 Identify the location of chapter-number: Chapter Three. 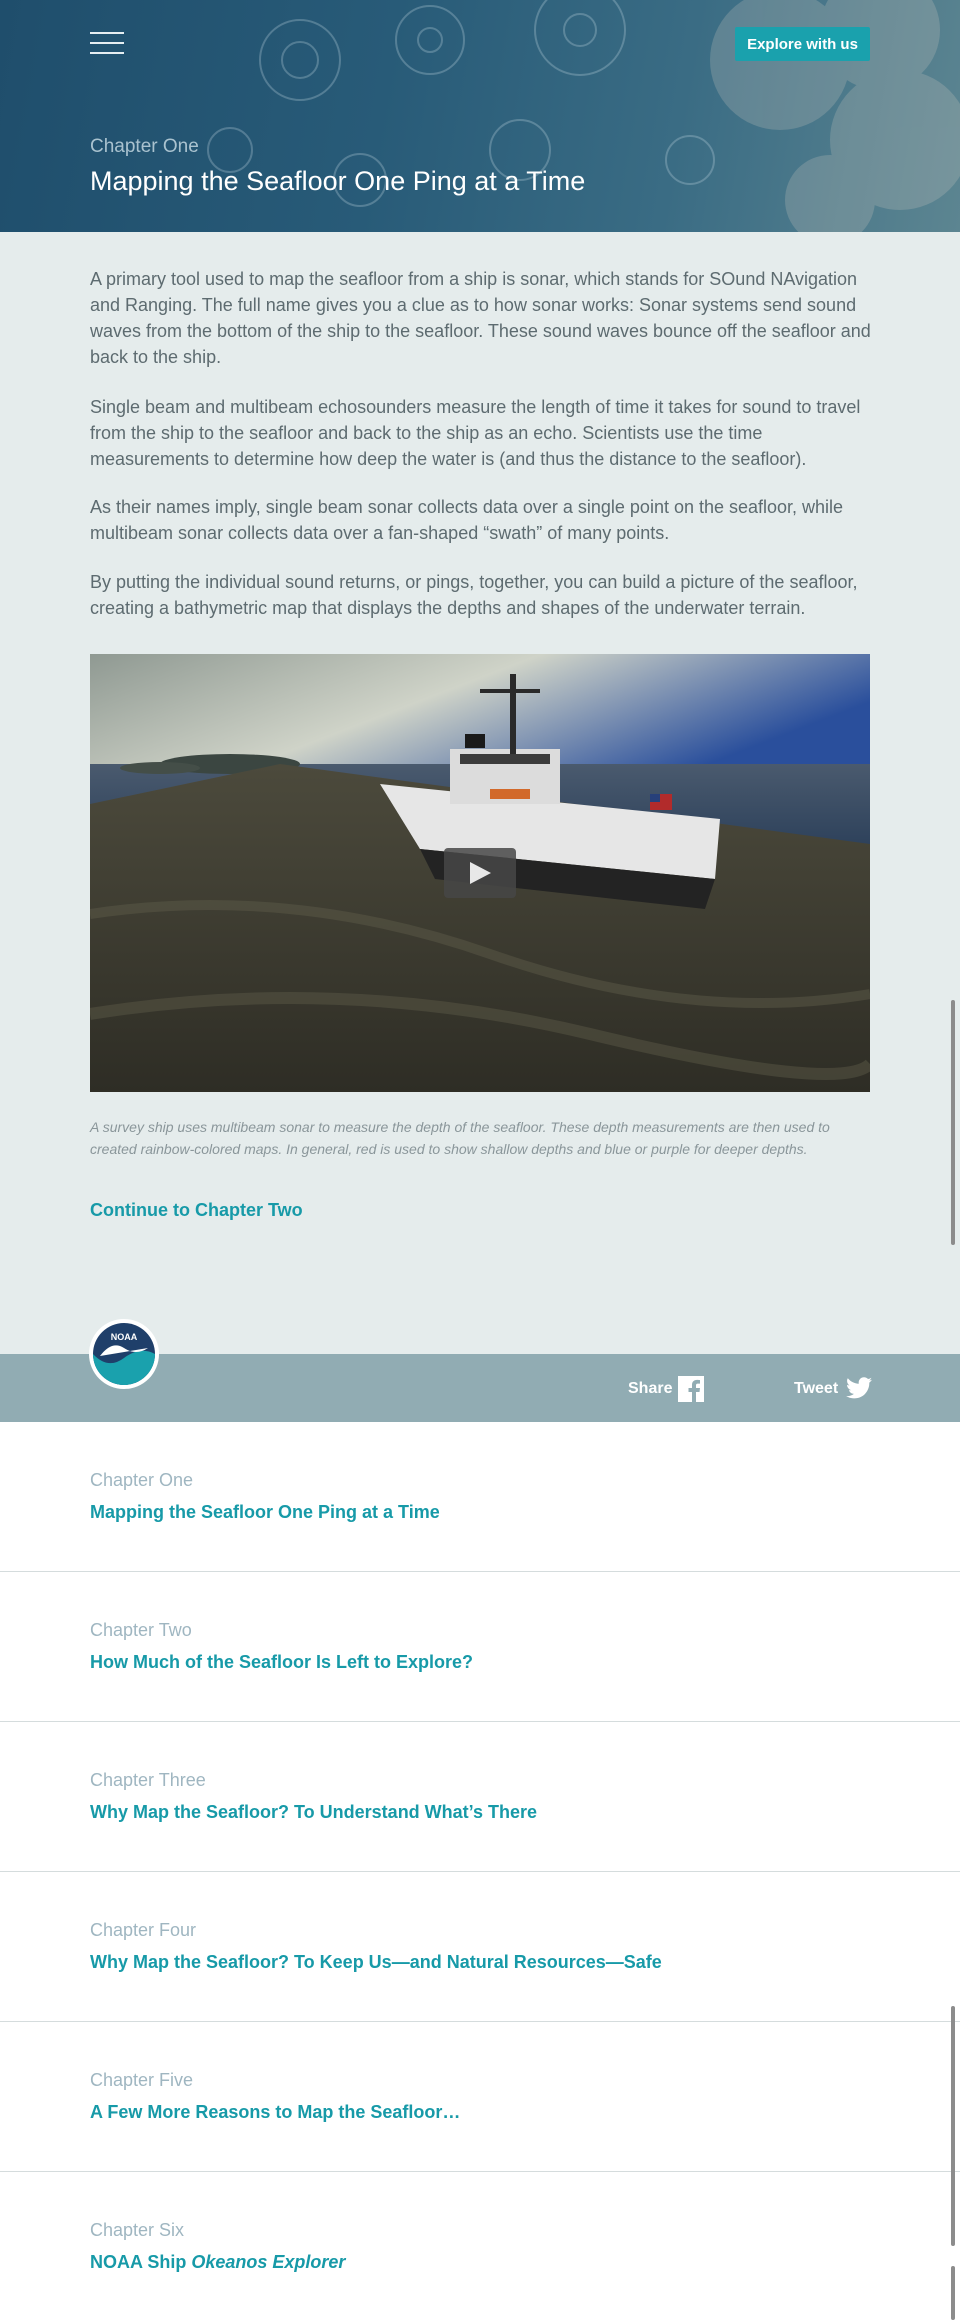
(148, 1780).